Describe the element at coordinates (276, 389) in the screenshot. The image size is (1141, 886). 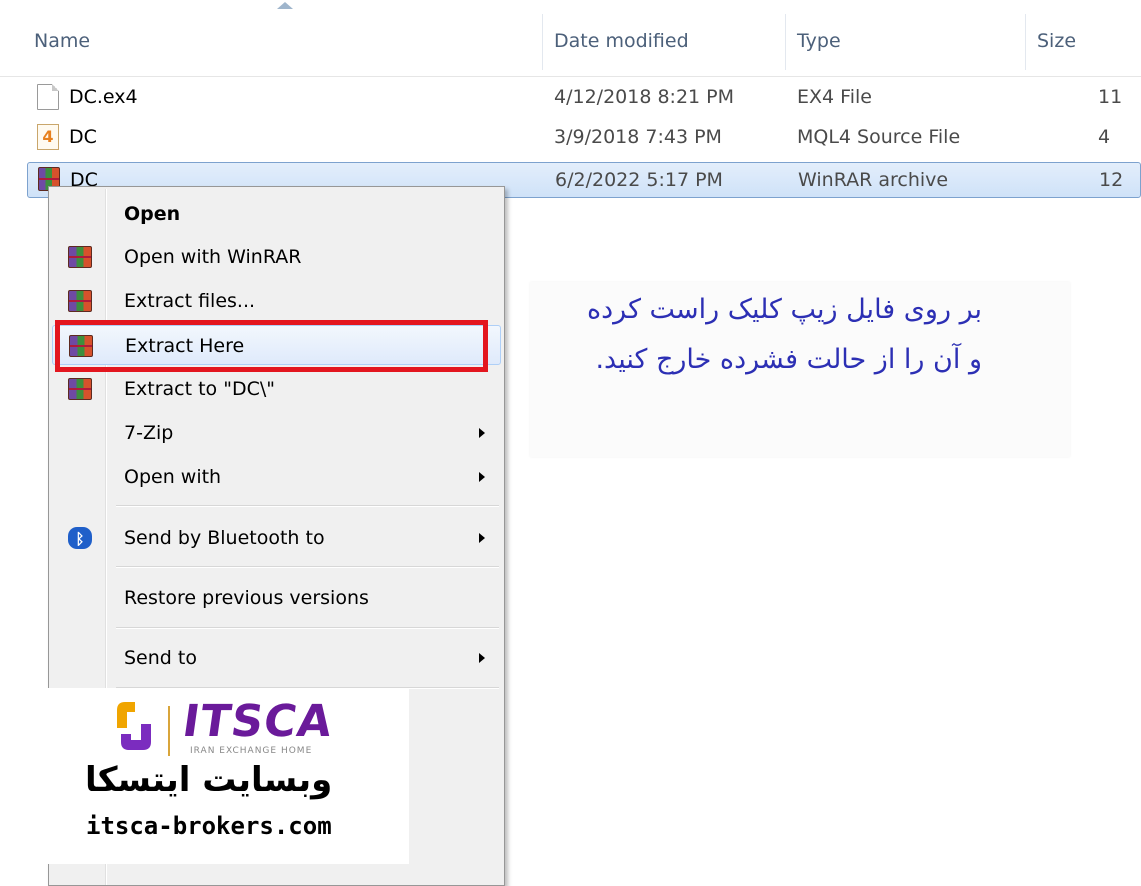
I see `menu-item-extract-to: Extract to "DC\"` at that location.